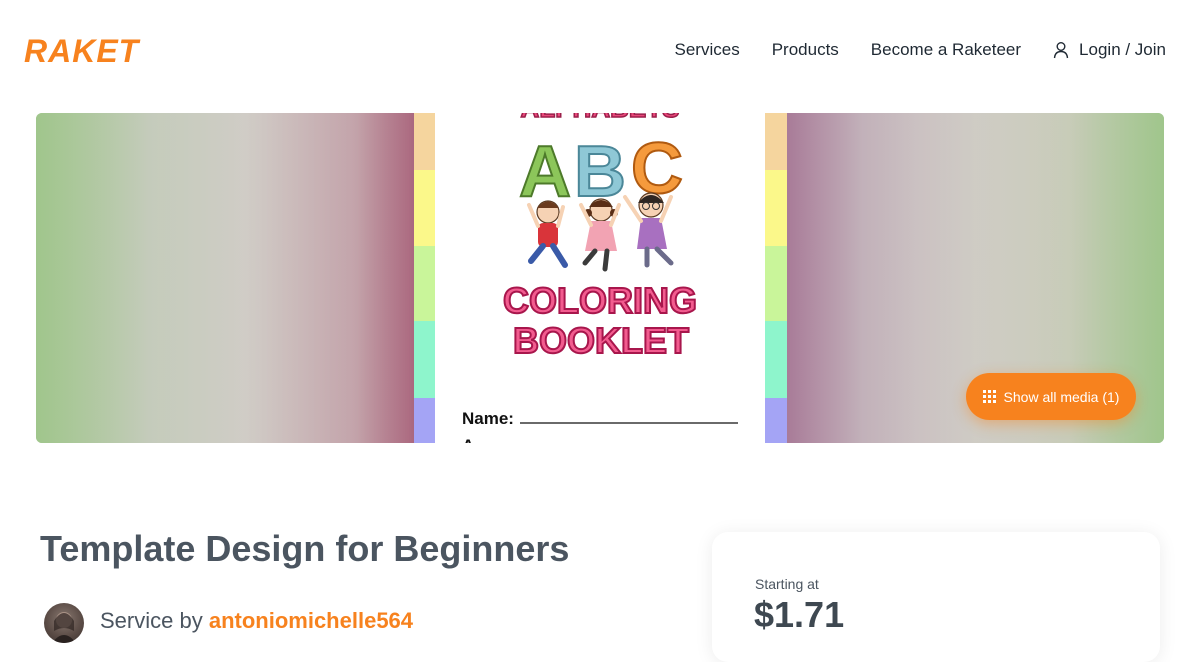 This screenshot has width=1200, height=662. What do you see at coordinates (64, 627) in the screenshot?
I see `avatar-photo` at bounding box center [64, 627].